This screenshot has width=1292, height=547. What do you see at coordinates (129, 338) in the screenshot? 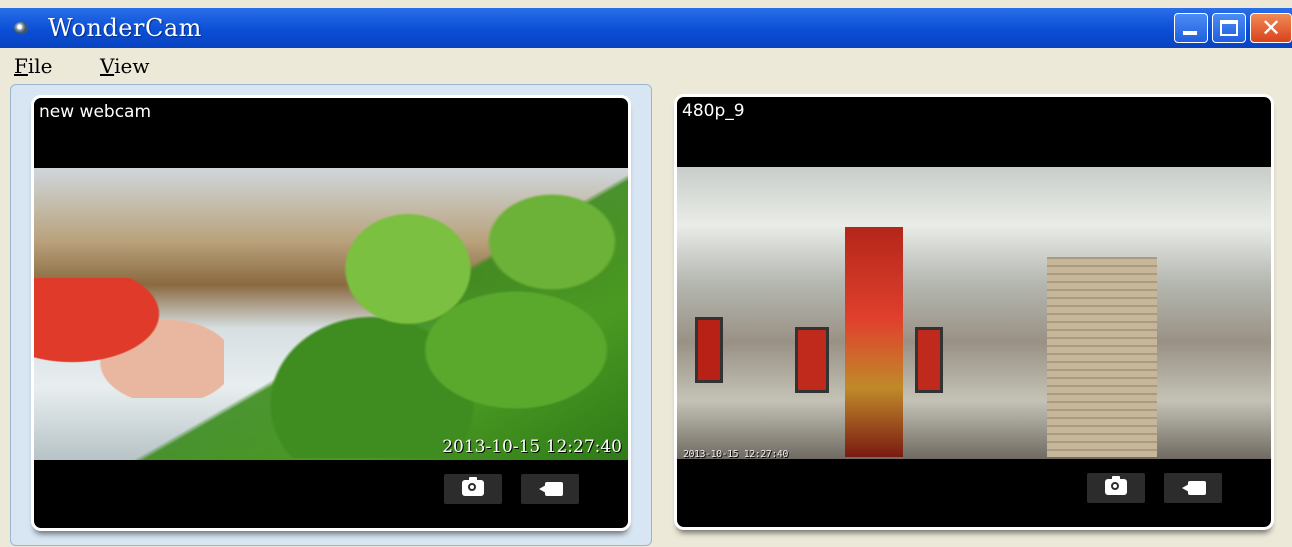
I see `video-content-person` at bounding box center [129, 338].